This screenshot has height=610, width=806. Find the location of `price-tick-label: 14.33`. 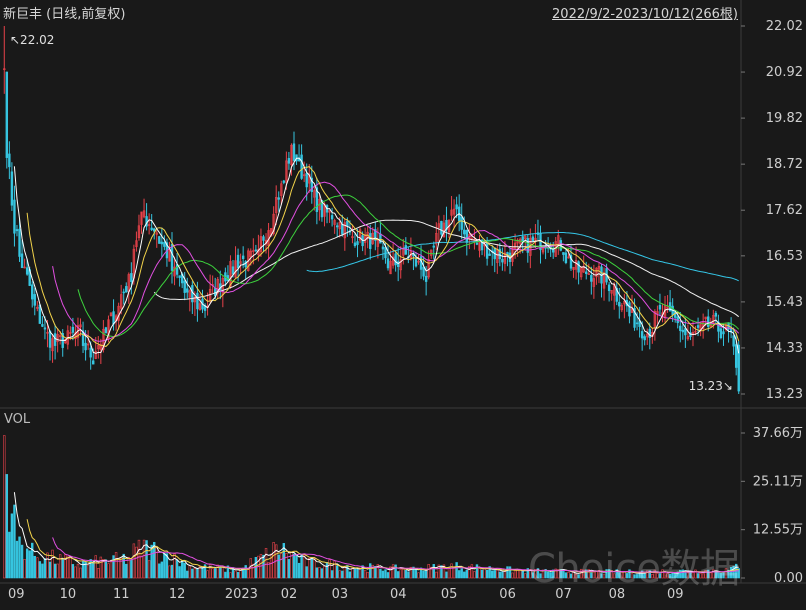

price-tick-label: 14.33 is located at coordinates (784, 348).